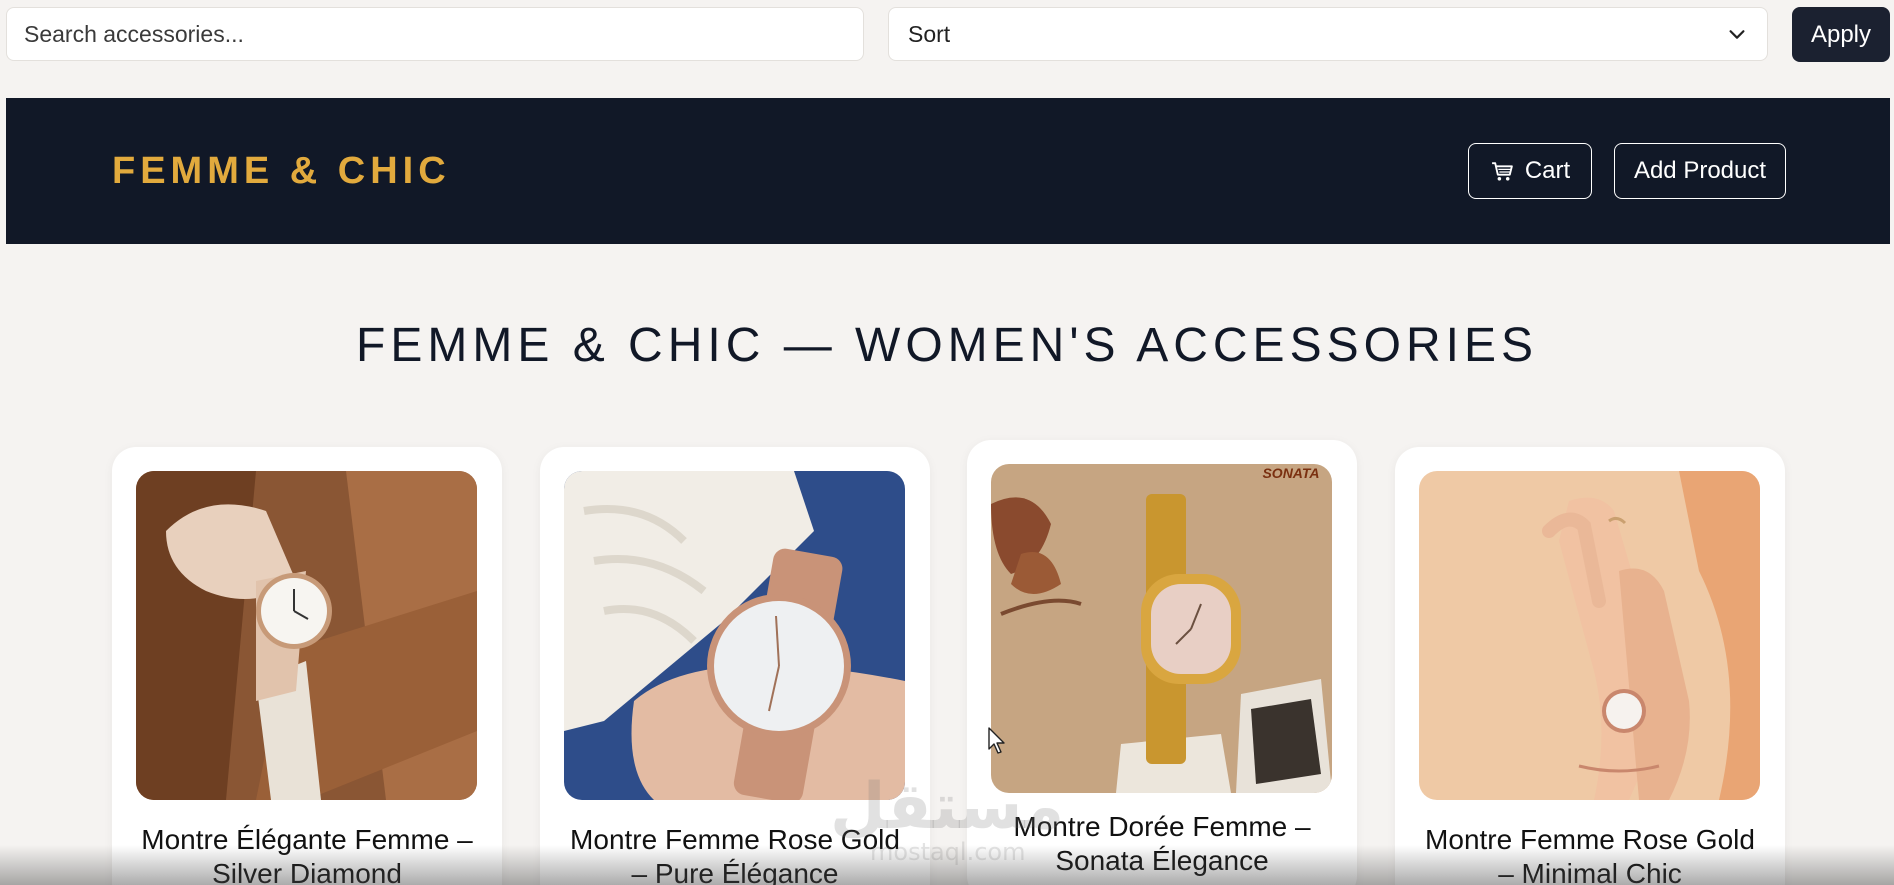  Describe the element at coordinates (1737, 34) in the screenshot. I see `chevron-down-icon` at that location.